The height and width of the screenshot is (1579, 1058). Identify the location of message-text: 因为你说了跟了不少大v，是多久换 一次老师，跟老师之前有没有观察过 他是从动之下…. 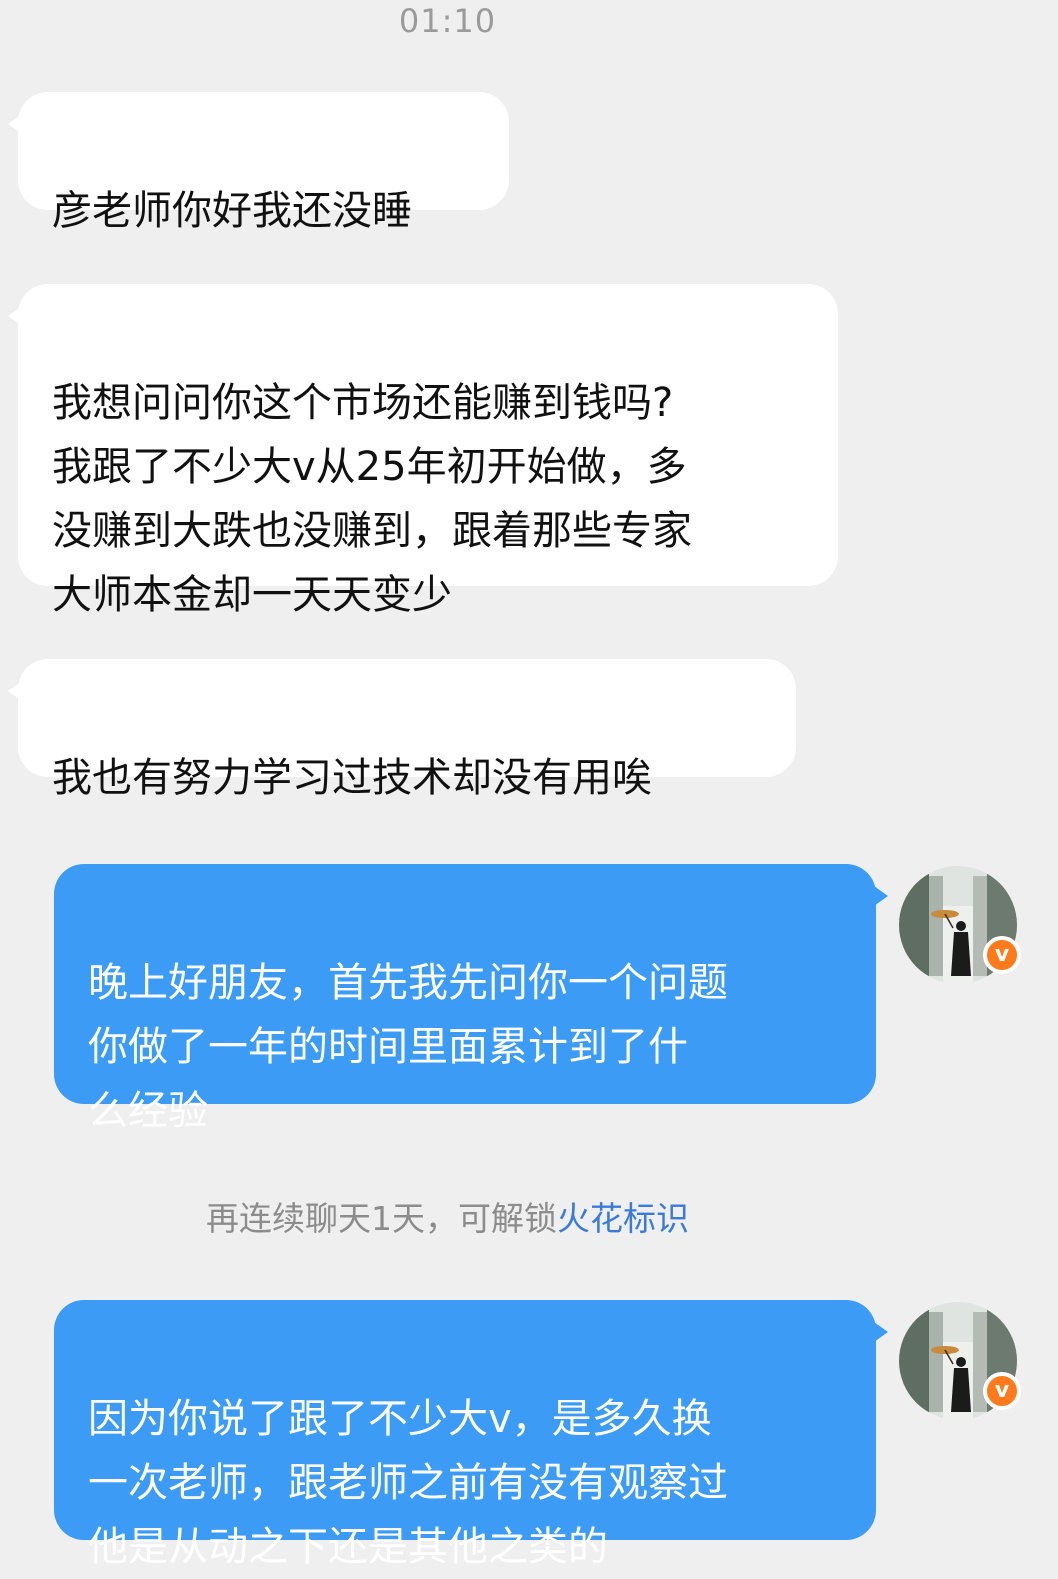
(408, 1483).